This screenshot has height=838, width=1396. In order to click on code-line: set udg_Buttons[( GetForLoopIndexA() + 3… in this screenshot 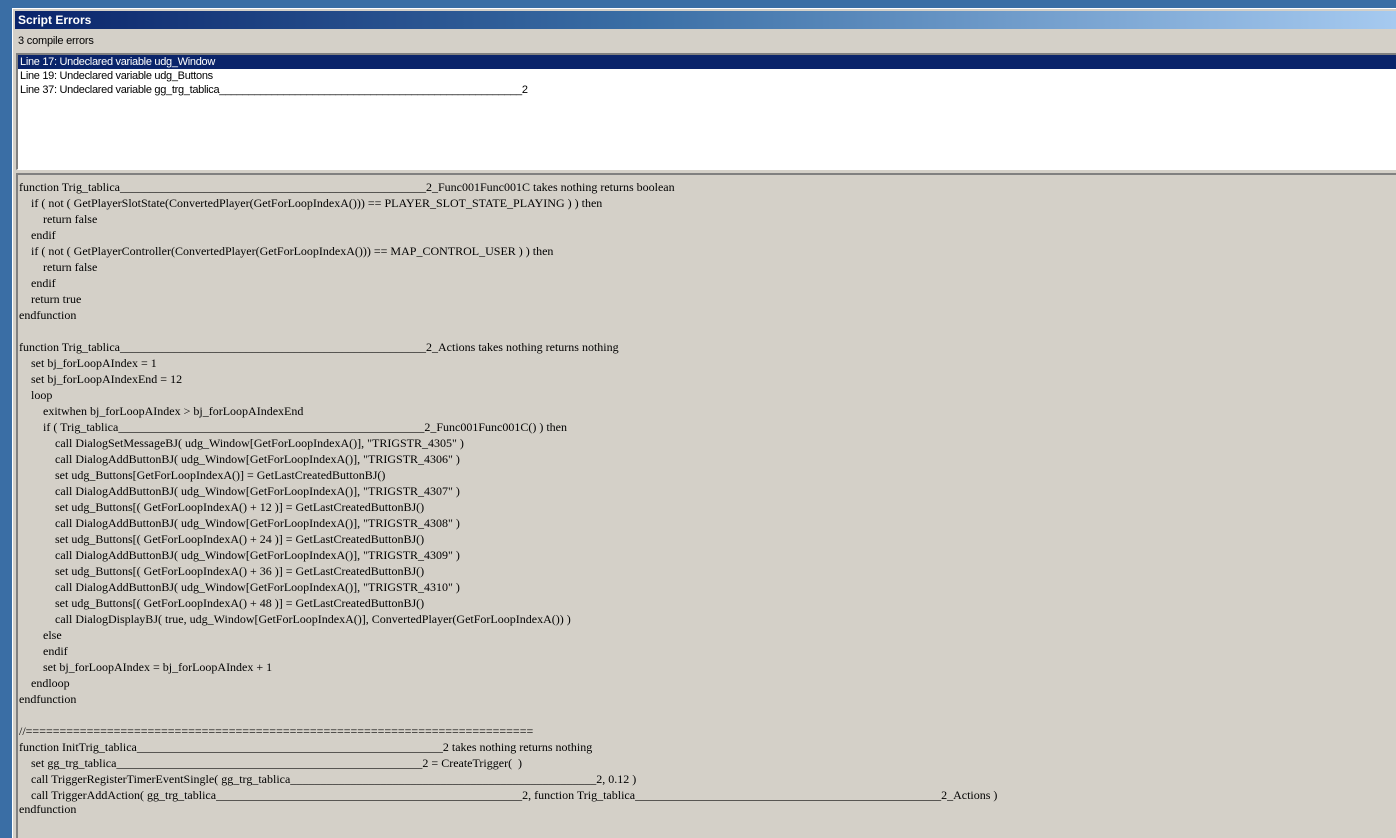, I will do `click(222, 571)`.